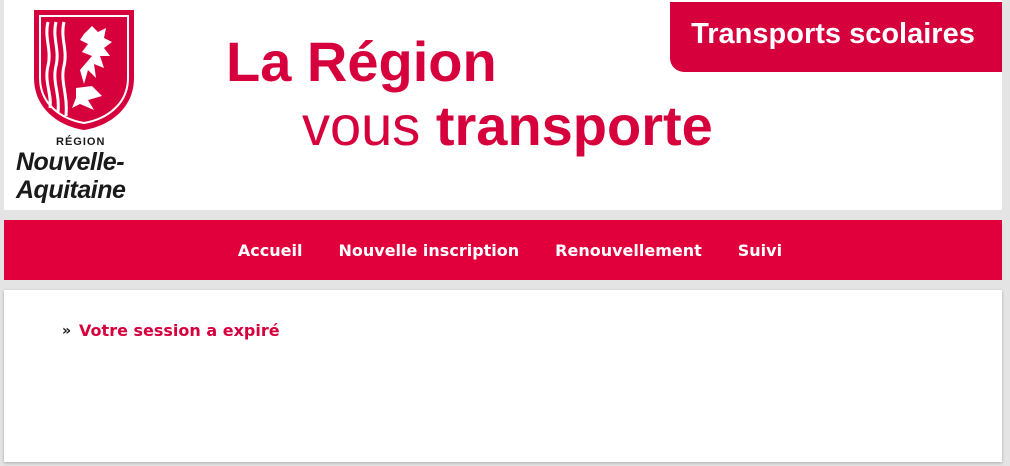  Describe the element at coordinates (71, 190) in the screenshot. I see `logo-name-line2: Aquitaine` at that location.